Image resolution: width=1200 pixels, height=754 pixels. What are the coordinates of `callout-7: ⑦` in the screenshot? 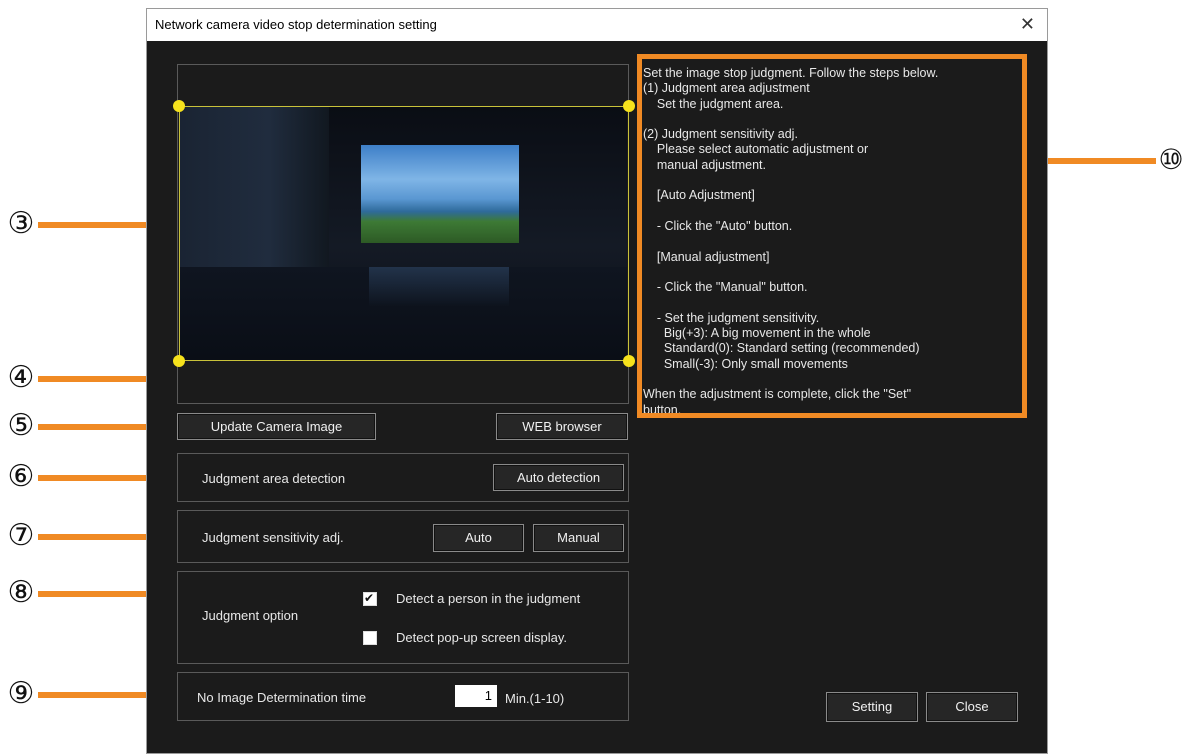 It's located at (21, 535).